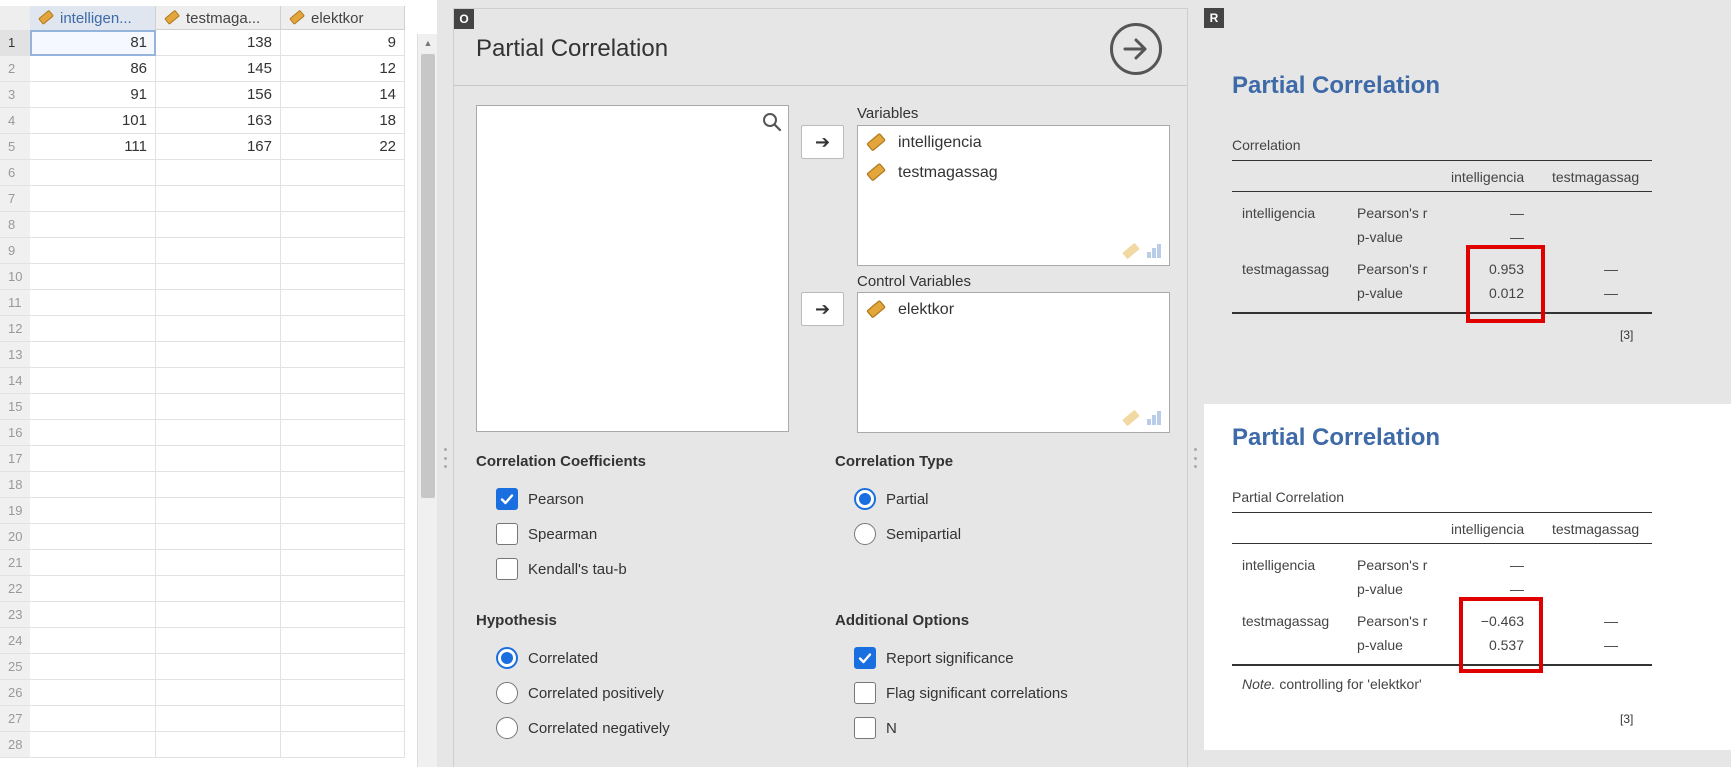 The height and width of the screenshot is (767, 1731). I want to click on row-number: 1, so click(15, 43).